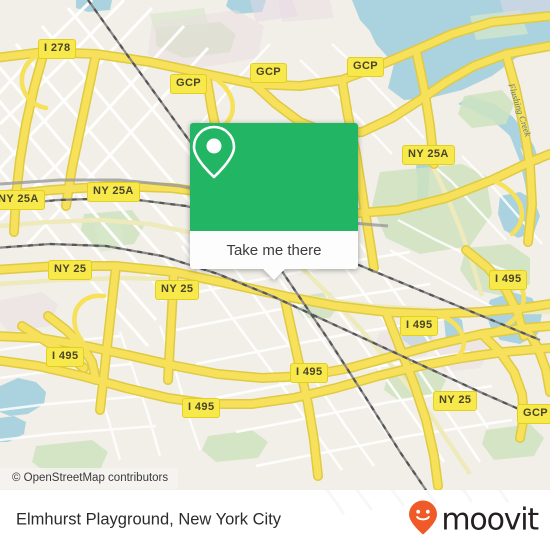 This screenshot has width=550, height=550. What do you see at coordinates (274, 177) in the screenshot?
I see `popup-image-panel` at bounding box center [274, 177].